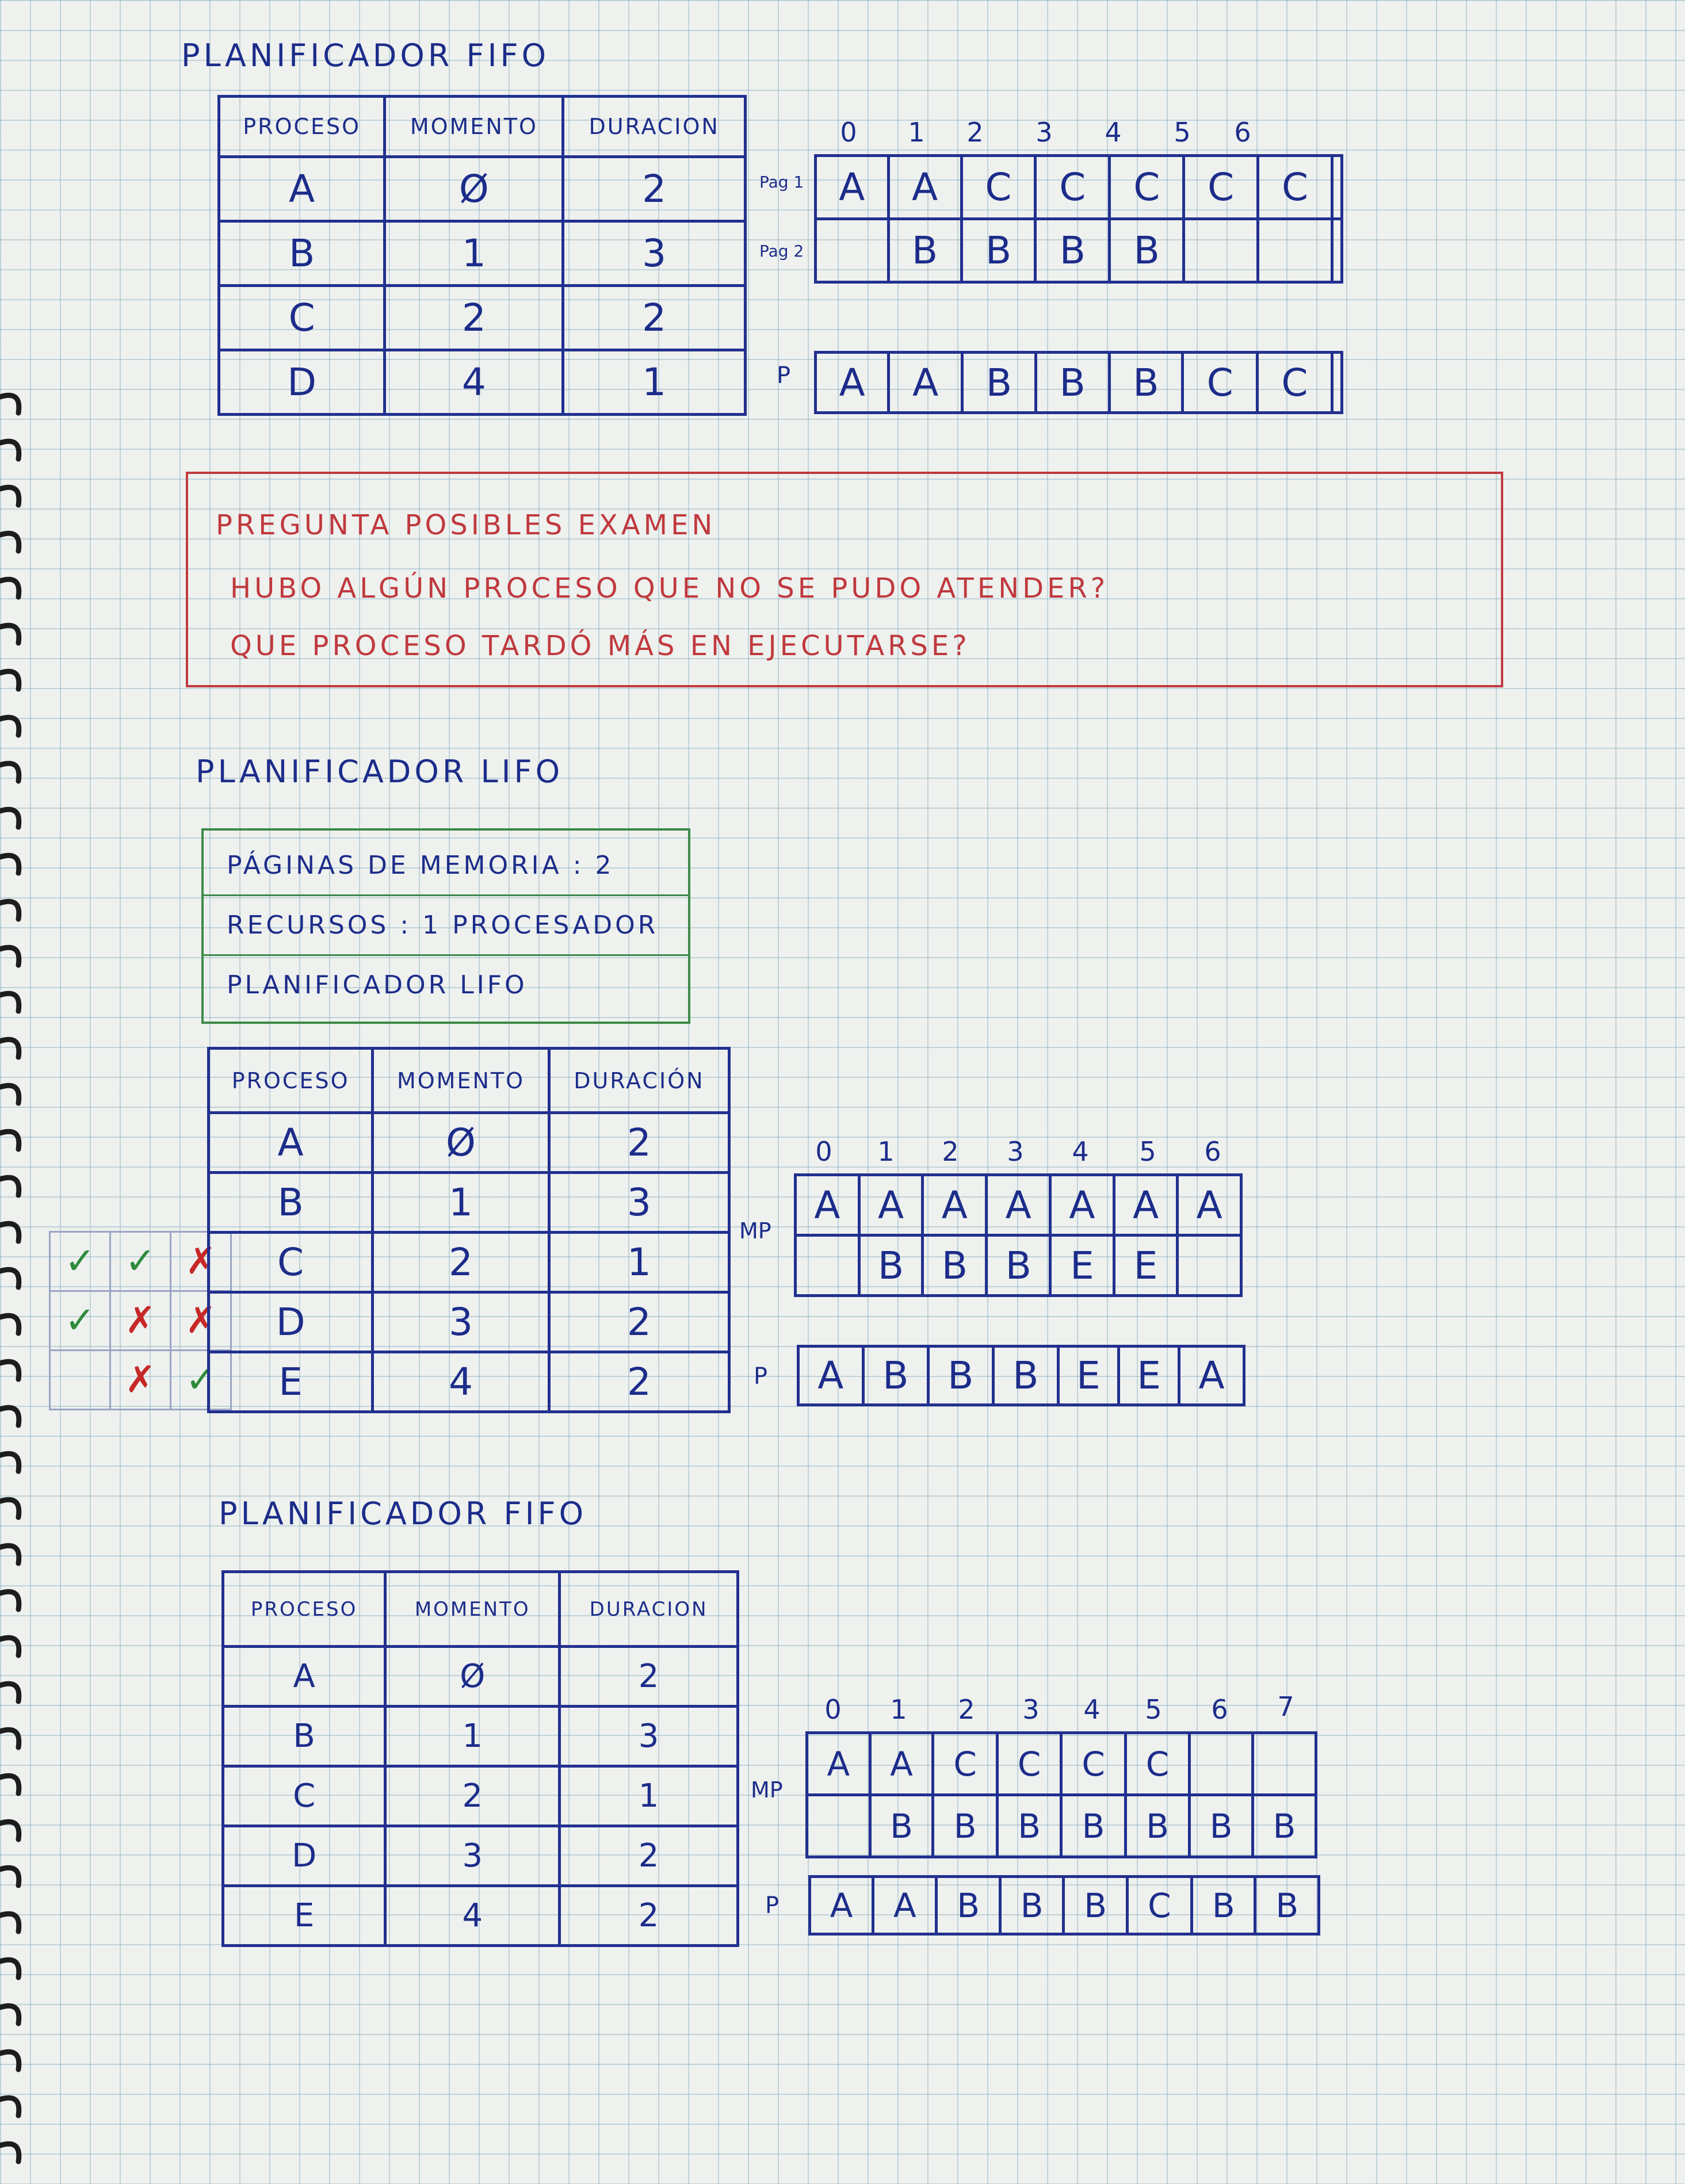  I want to click on section2-checkmark-grid: ✓ ✓ ✗ ✓ ✗ ✗ ✗ ✓, so click(140, 1320).